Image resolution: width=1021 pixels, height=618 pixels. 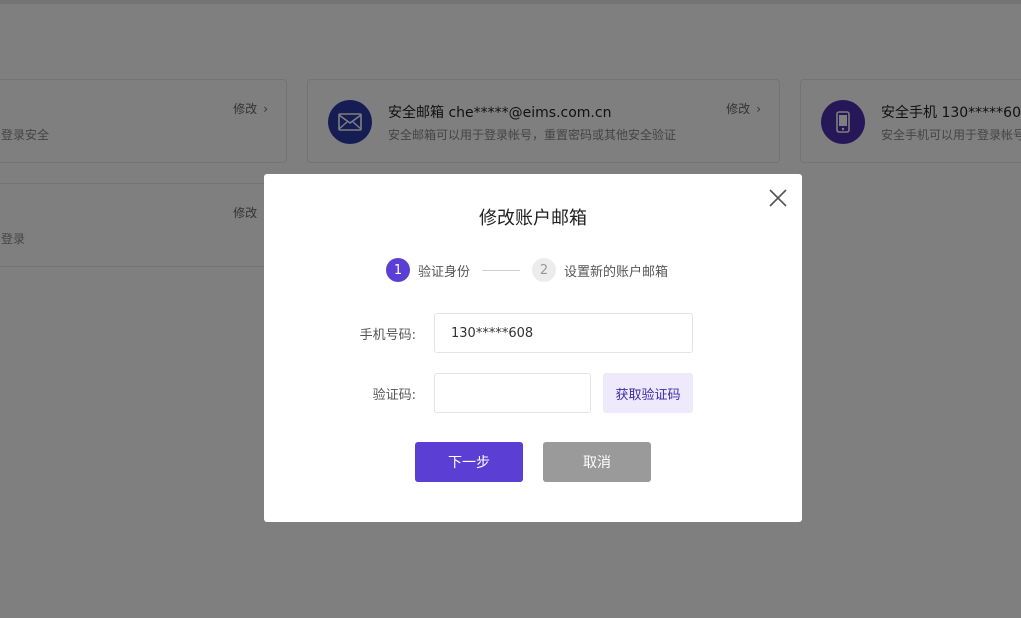 I want to click on dialog-title: 修改账户邮箱, so click(x=533, y=218).